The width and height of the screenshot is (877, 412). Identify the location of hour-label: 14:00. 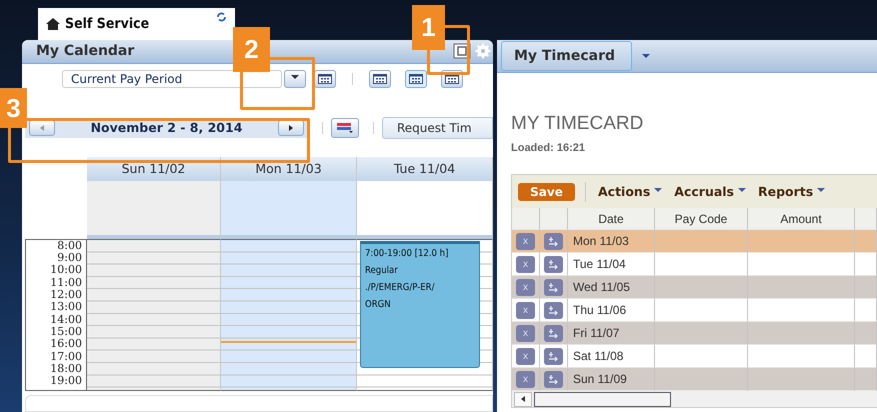
(66, 320).